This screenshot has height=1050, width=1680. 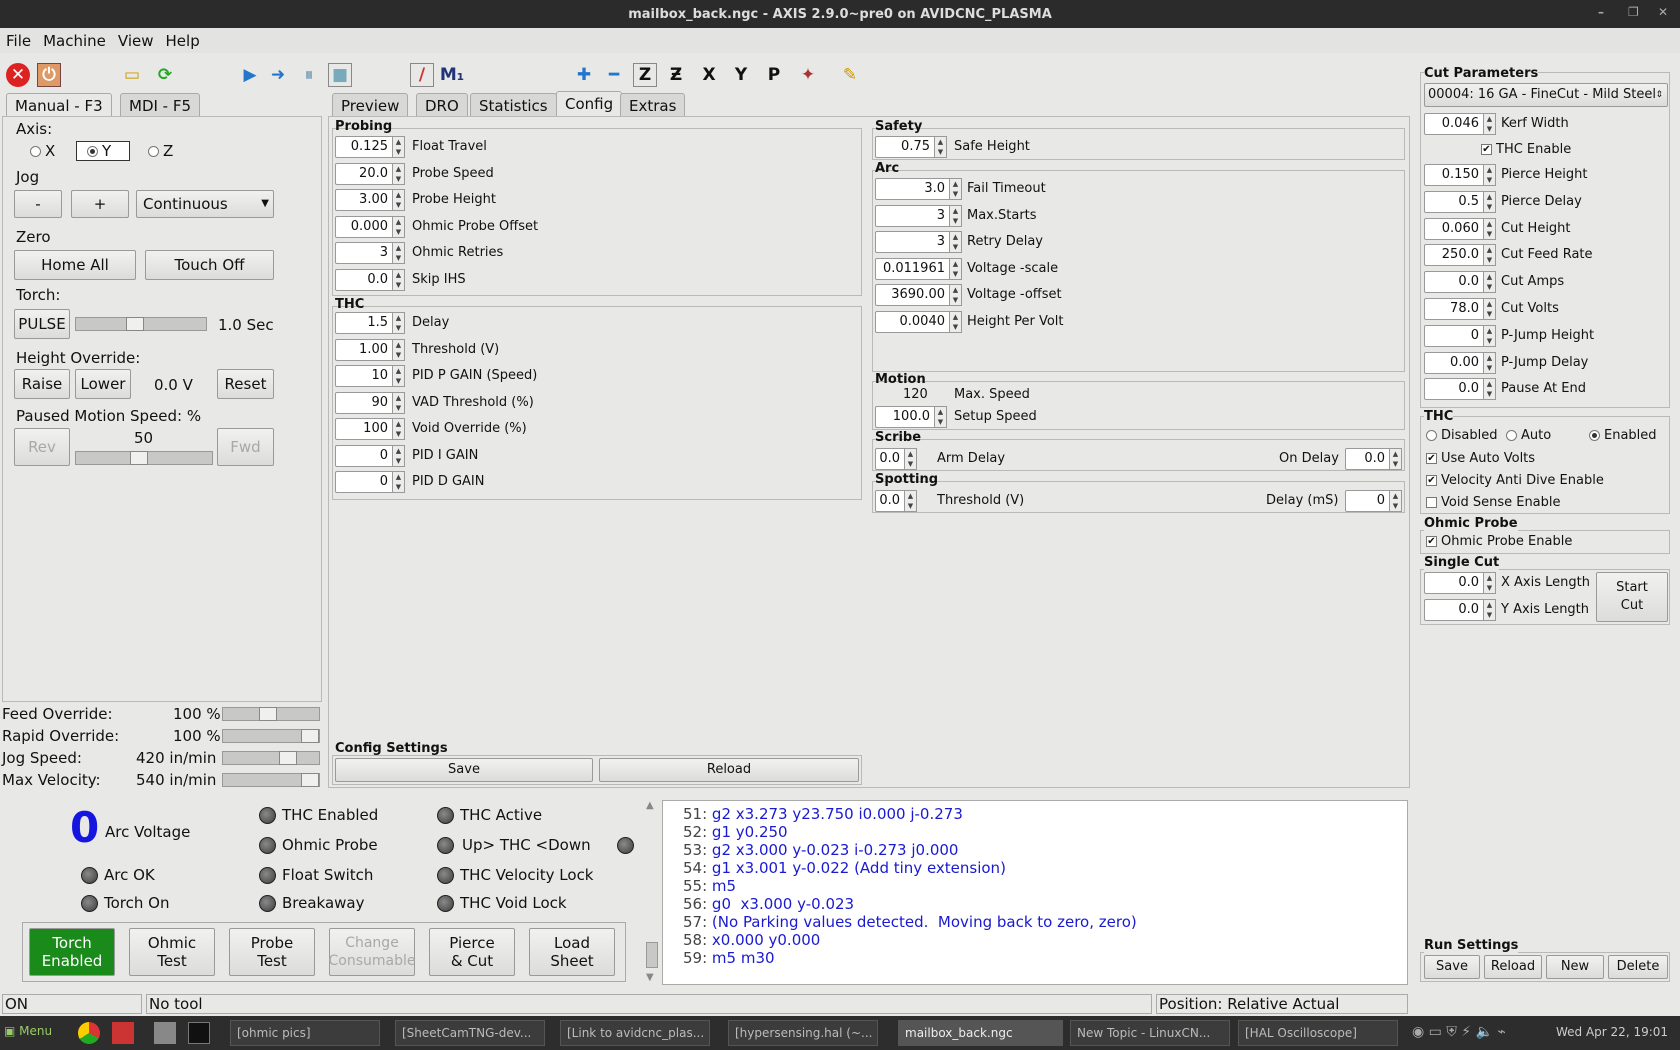 I want to click on thc-spin-1: 1.00 ▲ ▼, so click(x=370, y=349).